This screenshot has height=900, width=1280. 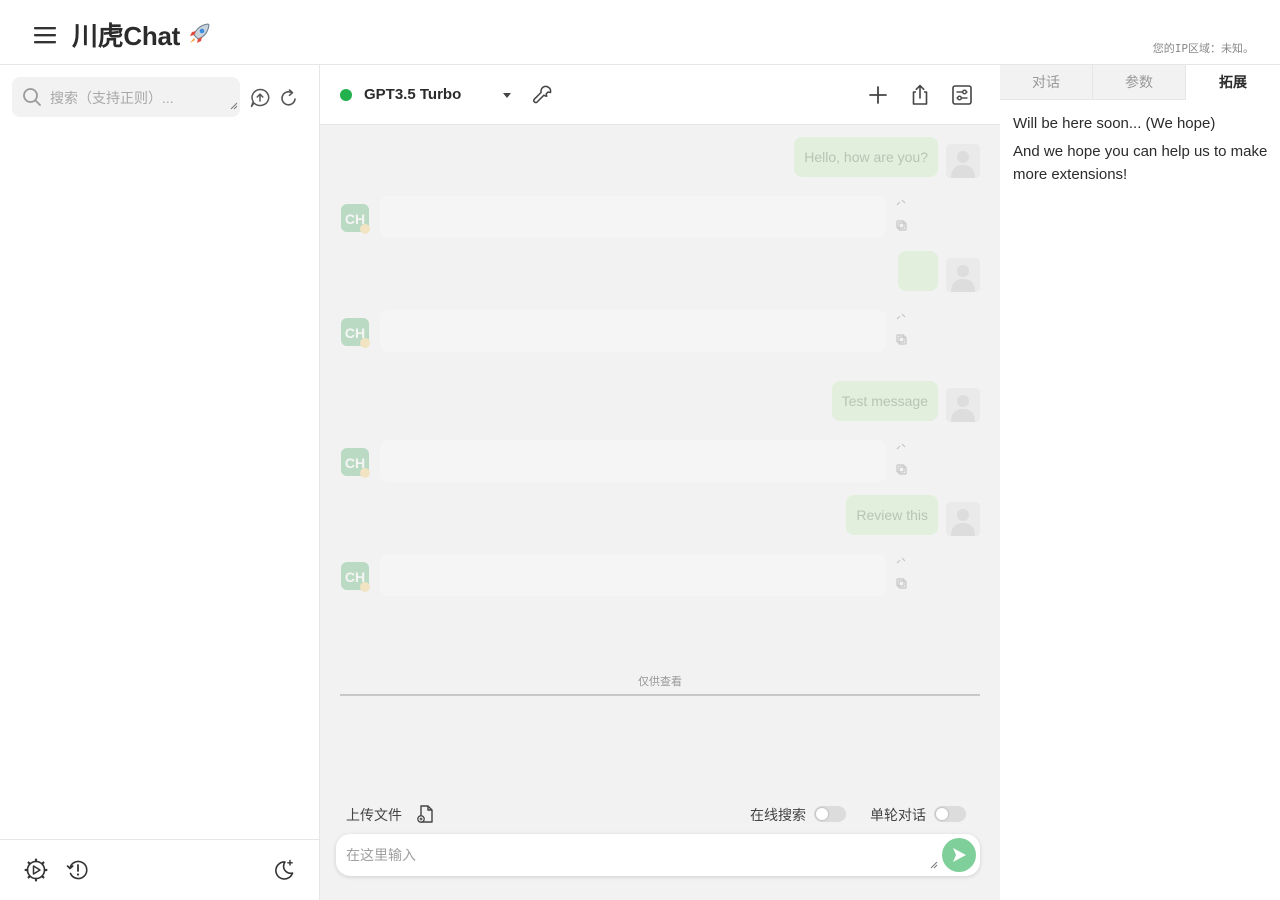 What do you see at coordinates (1203, 48) in the screenshot?
I see `ip-region-notice: 您的IP区域：未知。` at bounding box center [1203, 48].